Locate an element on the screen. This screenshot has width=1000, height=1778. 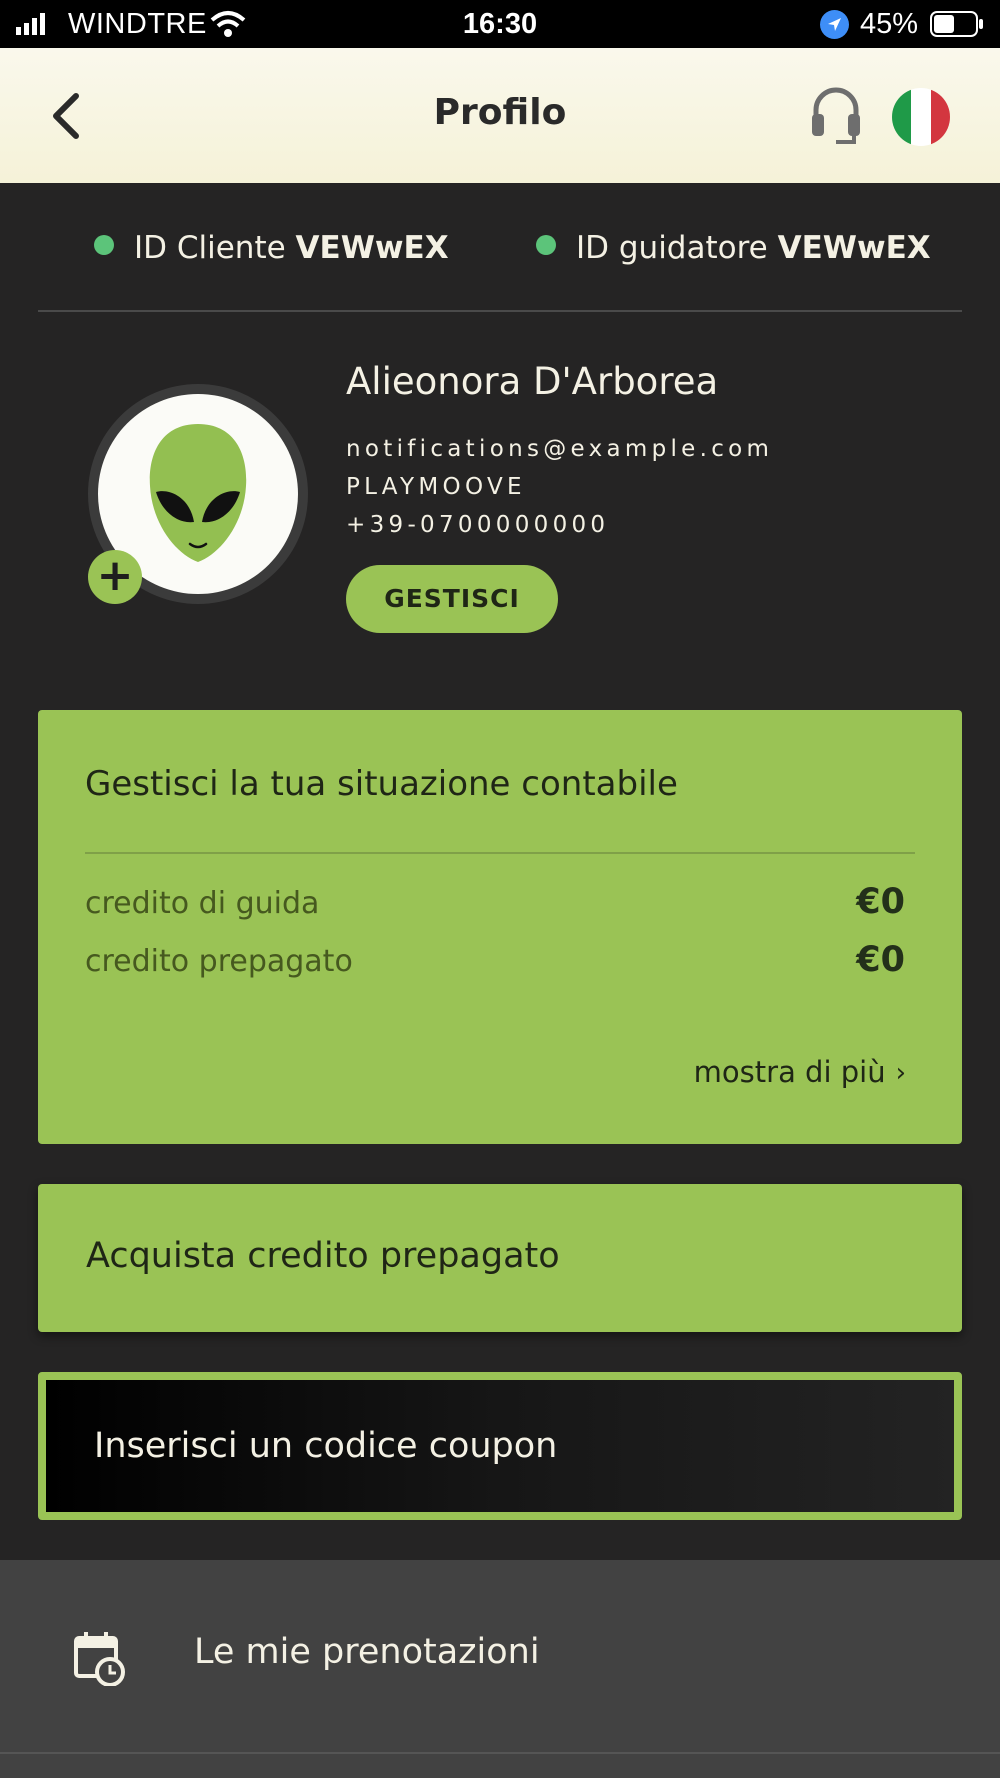
driver-id: ID guidatore VEWwEX is located at coordinates (733, 248).